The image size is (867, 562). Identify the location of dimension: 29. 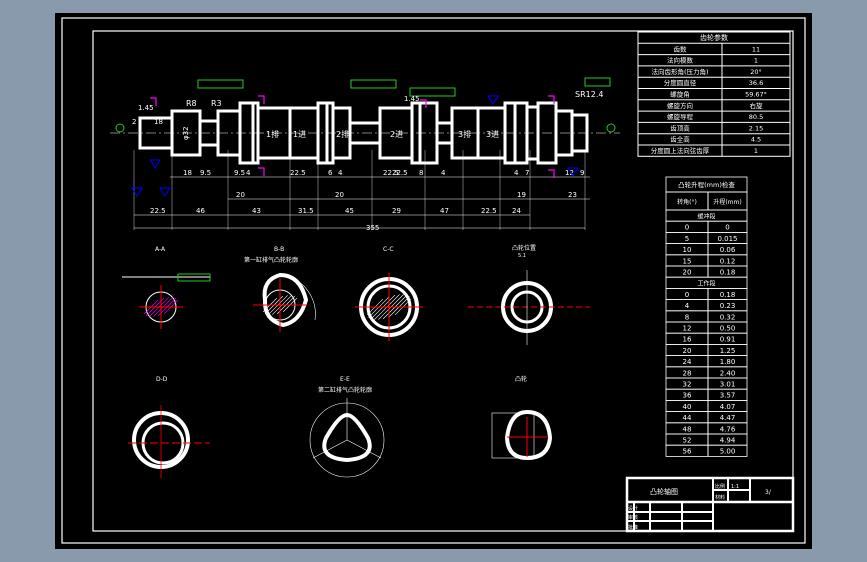
(396, 211).